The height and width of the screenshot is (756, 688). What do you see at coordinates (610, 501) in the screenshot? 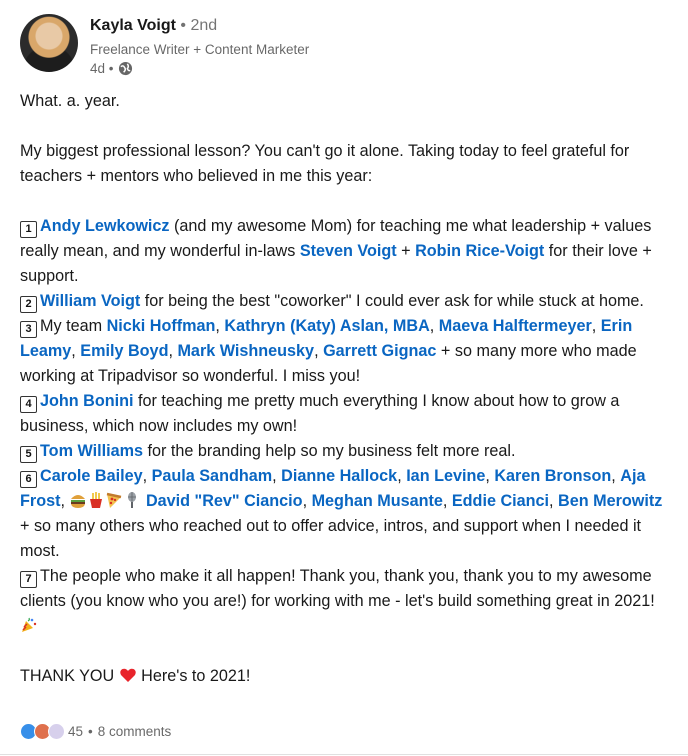
I see `mention-link: Ben Merowitz` at bounding box center [610, 501].